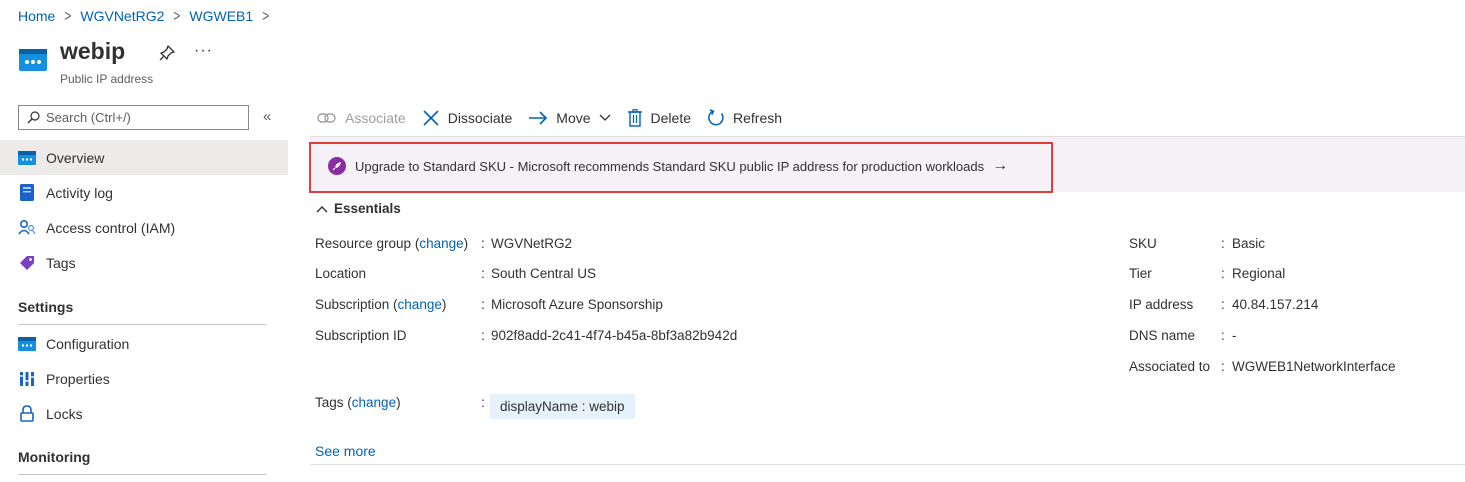 Image resolution: width=1465 pixels, height=482 pixels. What do you see at coordinates (614, 335) in the screenshot?
I see `subscription-id-value: 902f8add-2c41-4f74-b45a-8bf3a82b942d` at bounding box center [614, 335].